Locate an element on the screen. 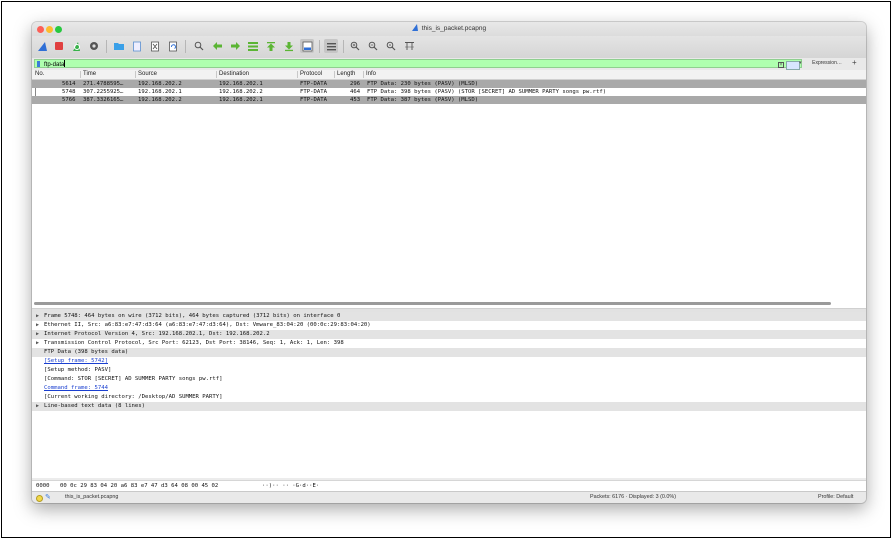  expert-info-icon is located at coordinates (39, 498).